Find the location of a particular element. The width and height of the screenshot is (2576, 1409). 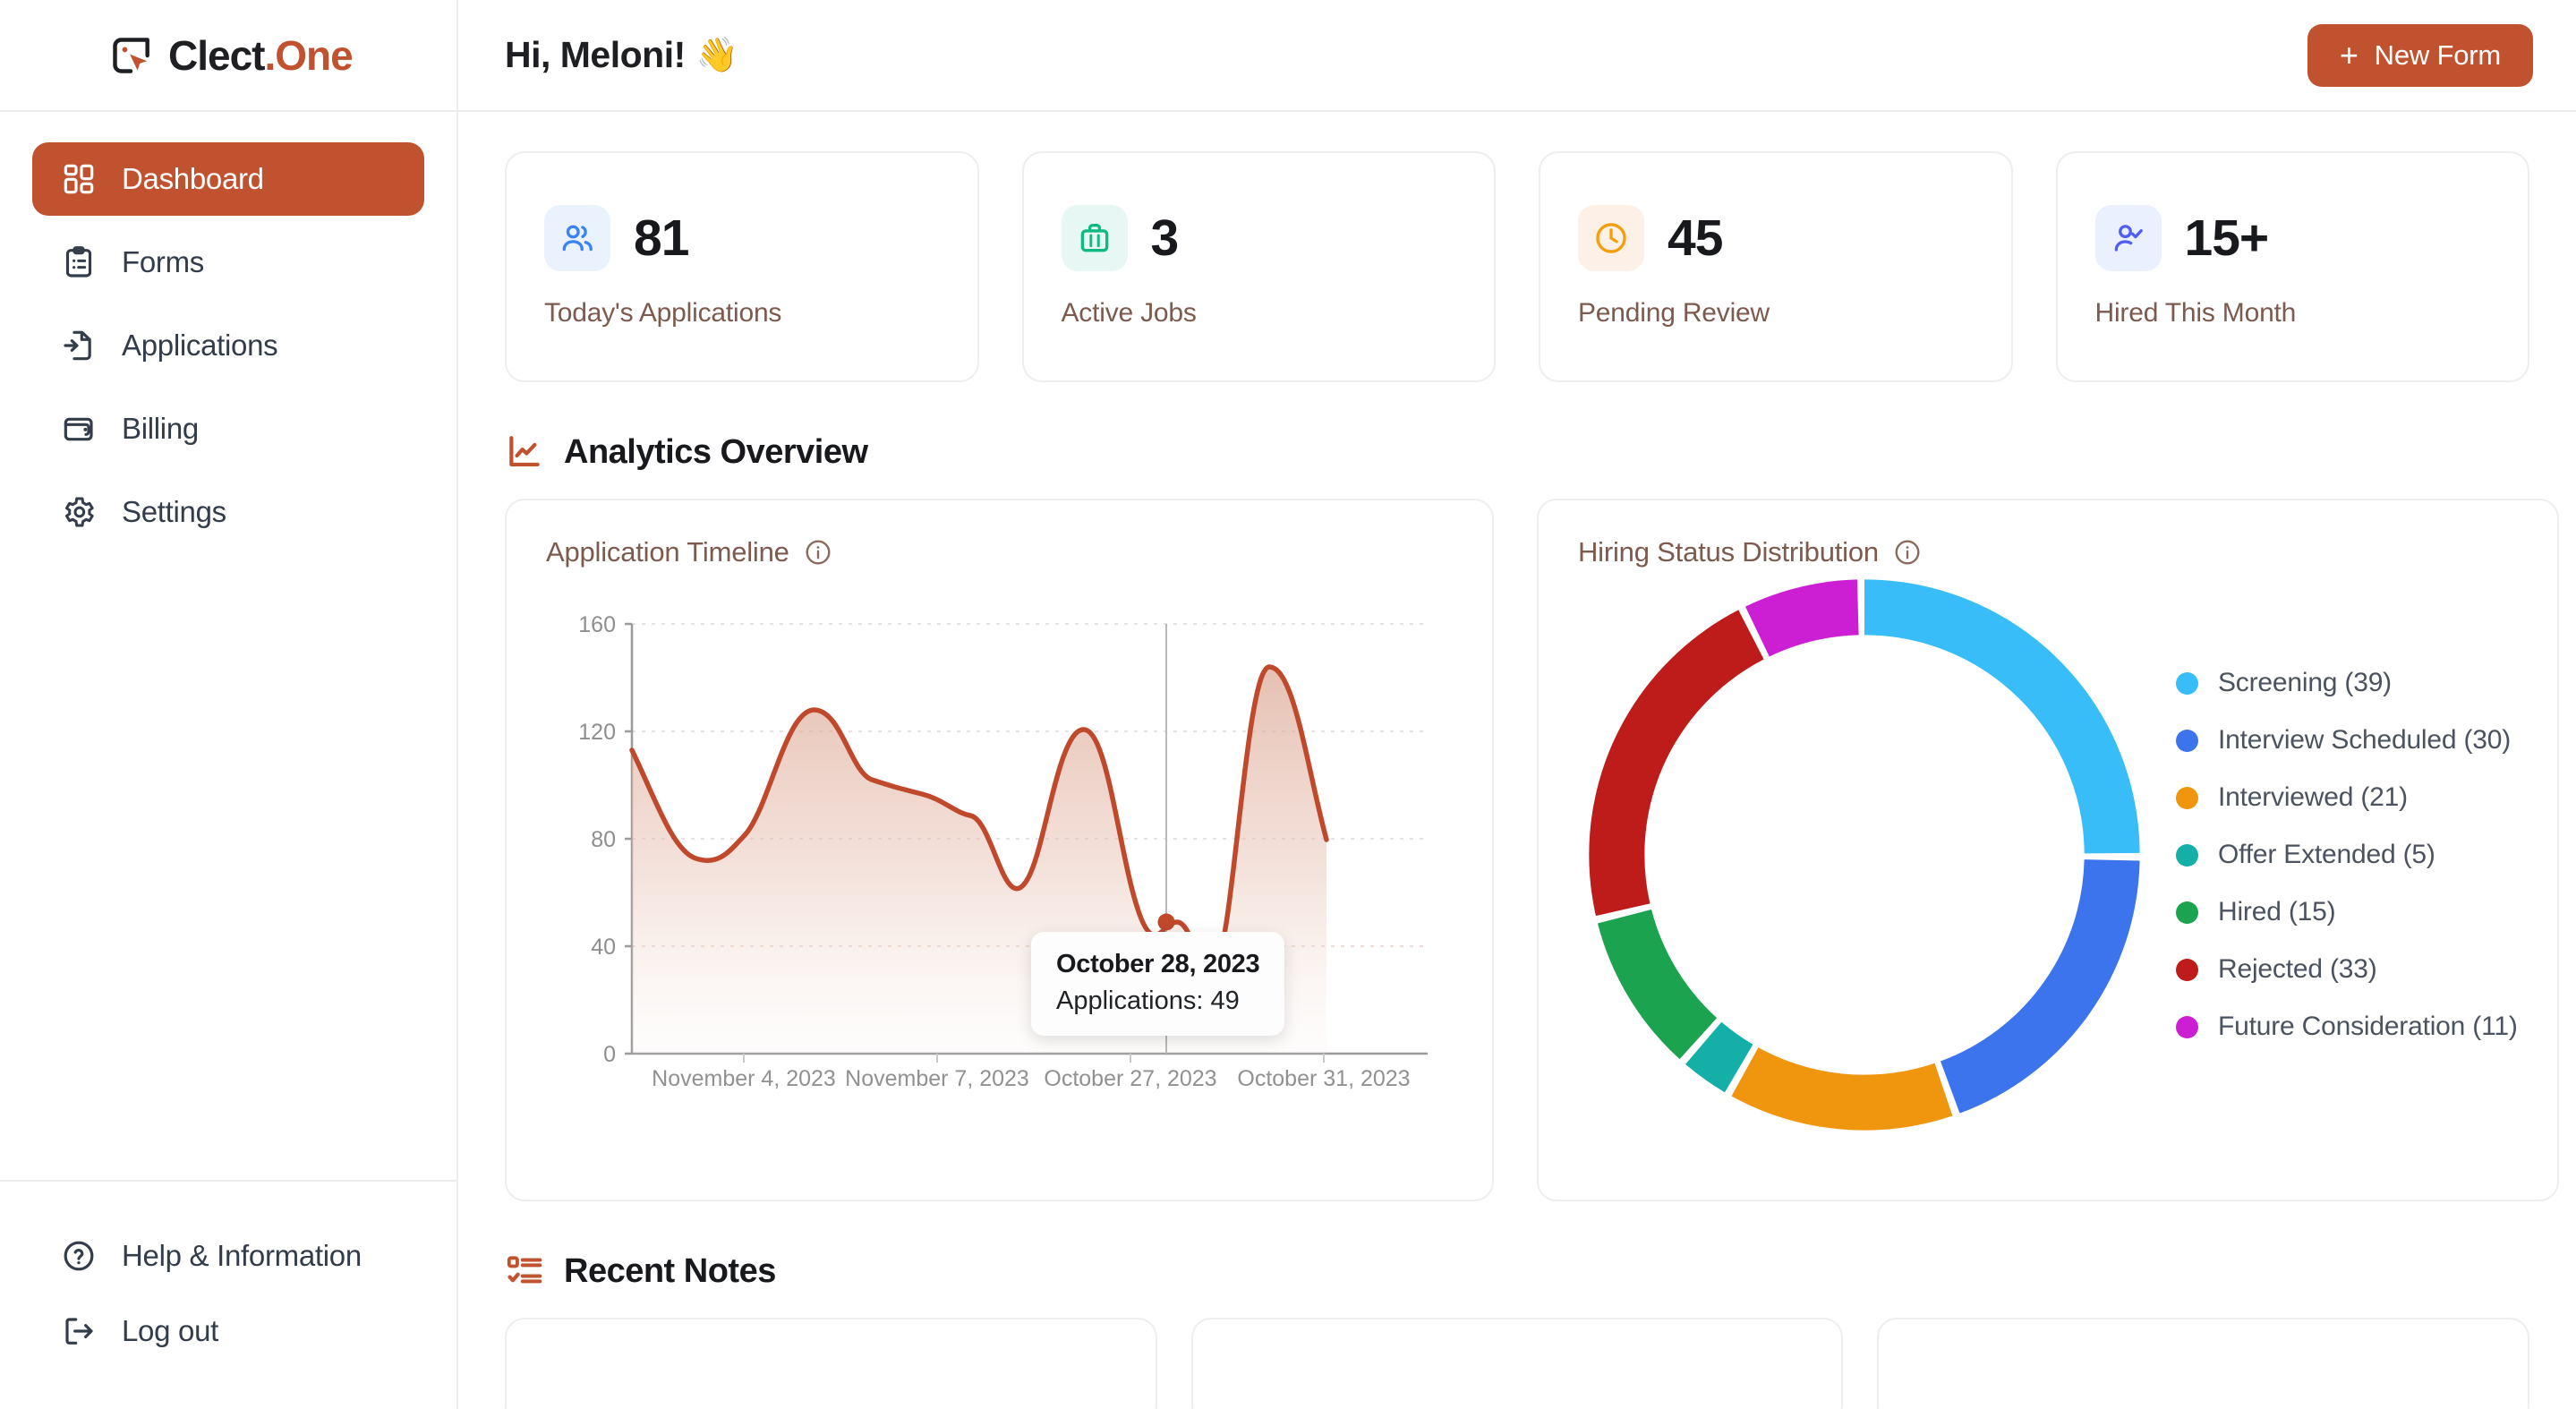

legend-label: Rejected (33) is located at coordinates (2297, 969).